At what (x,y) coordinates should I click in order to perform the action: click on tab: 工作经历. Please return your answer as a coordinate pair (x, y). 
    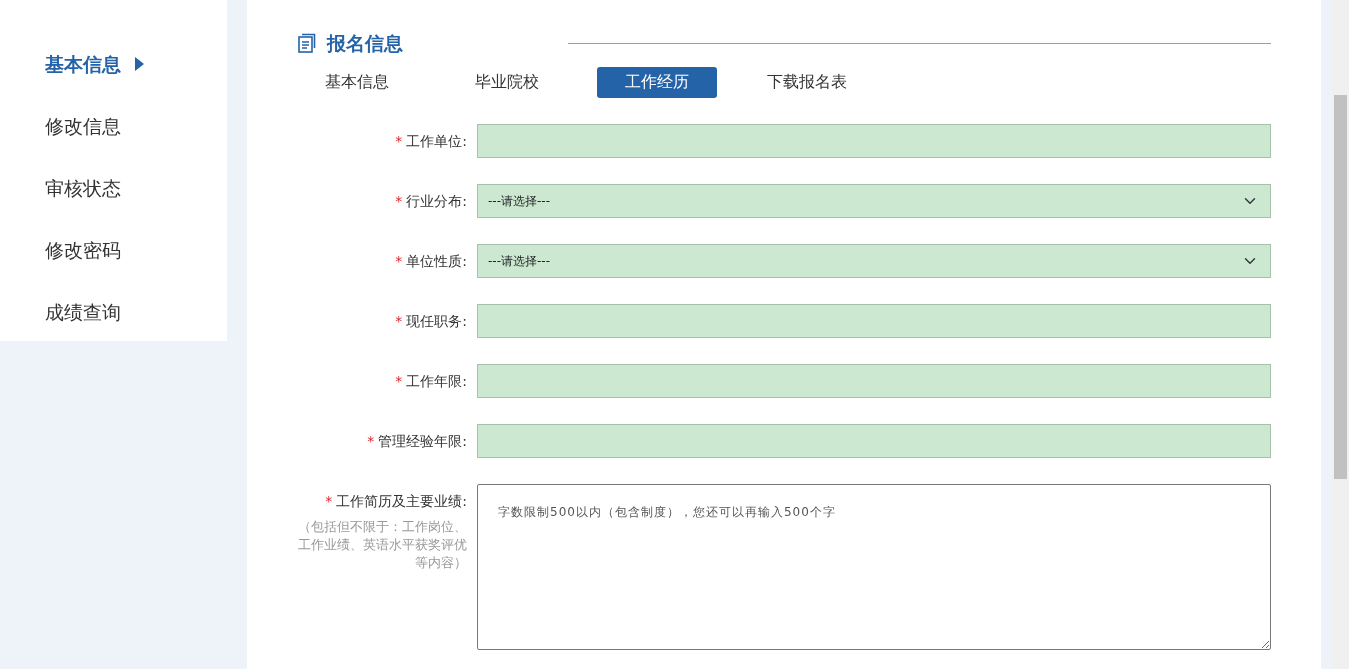
    Looking at the image, I should click on (657, 82).